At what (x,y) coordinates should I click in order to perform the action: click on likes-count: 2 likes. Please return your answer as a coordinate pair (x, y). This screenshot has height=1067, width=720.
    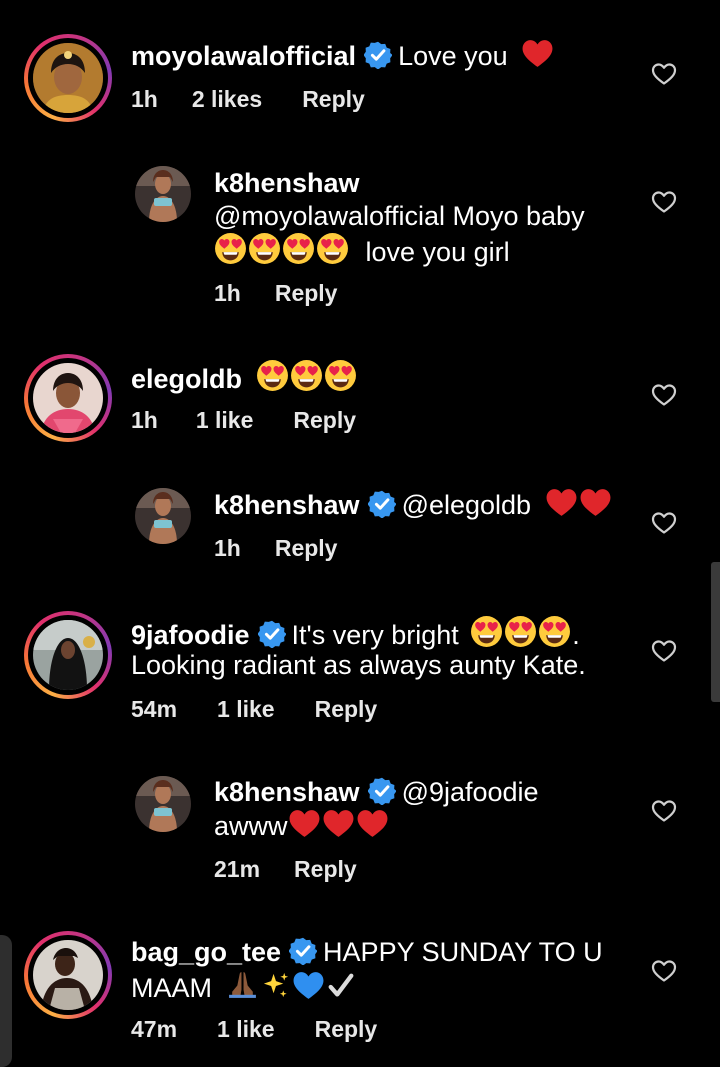
    Looking at the image, I should click on (227, 99).